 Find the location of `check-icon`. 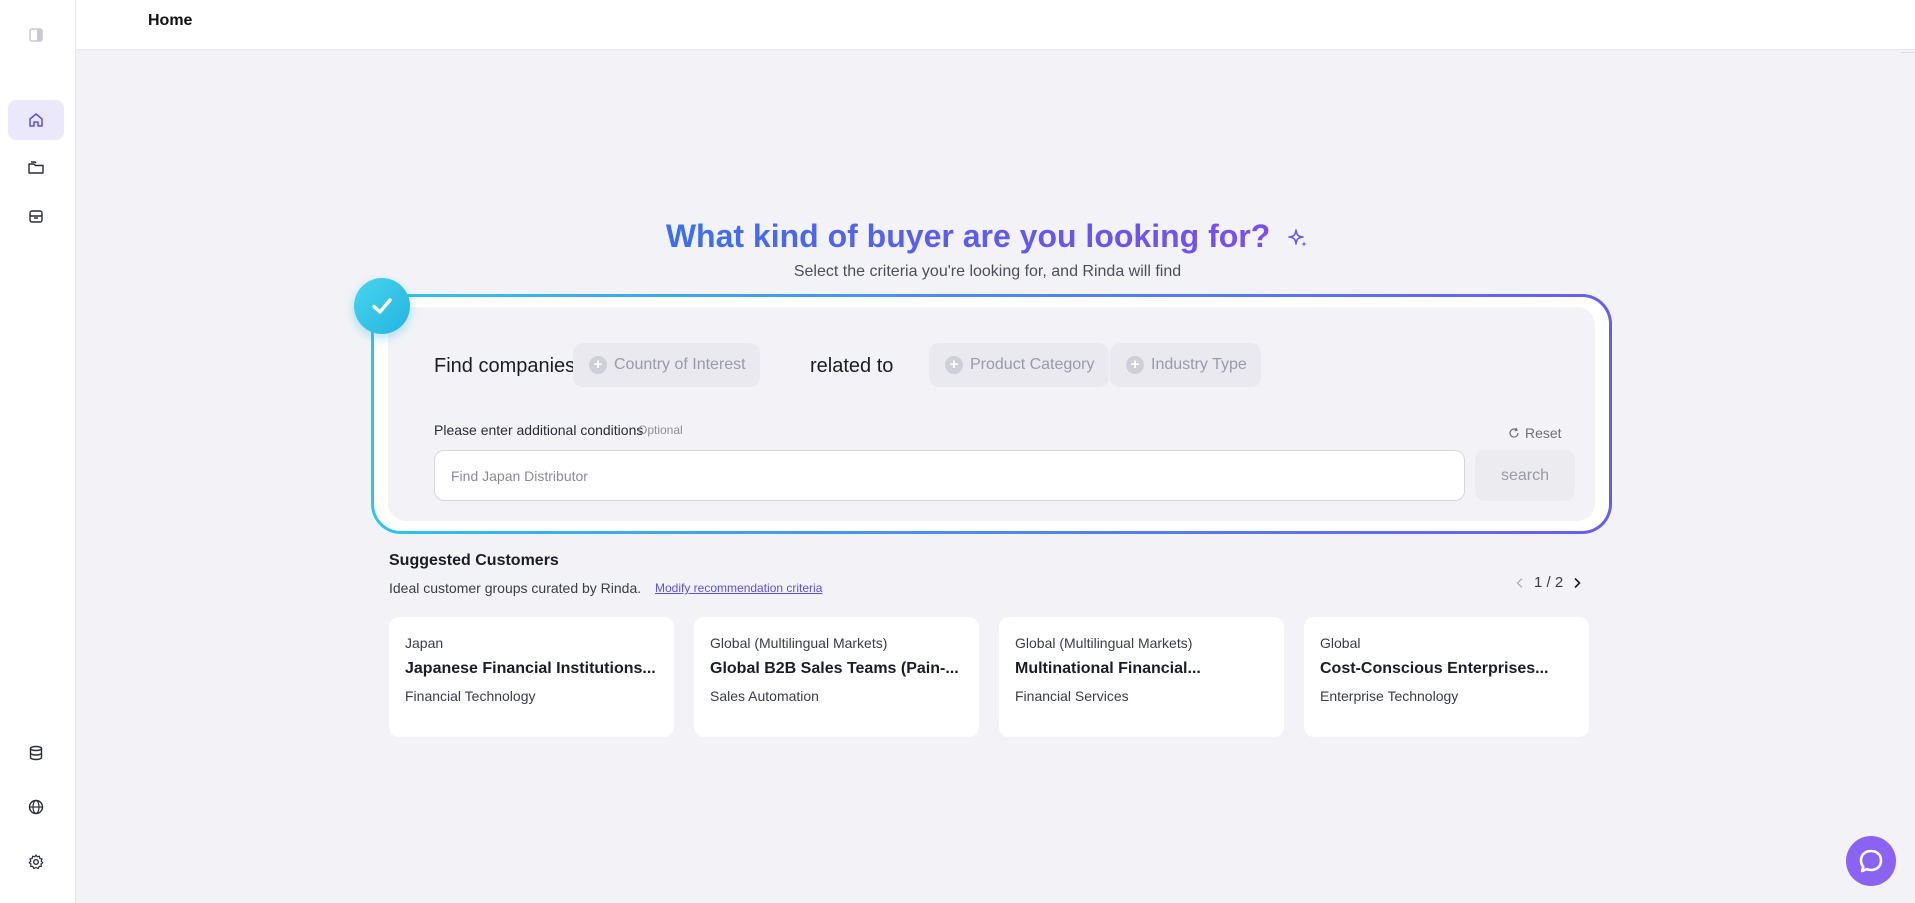

check-icon is located at coordinates (382, 306).